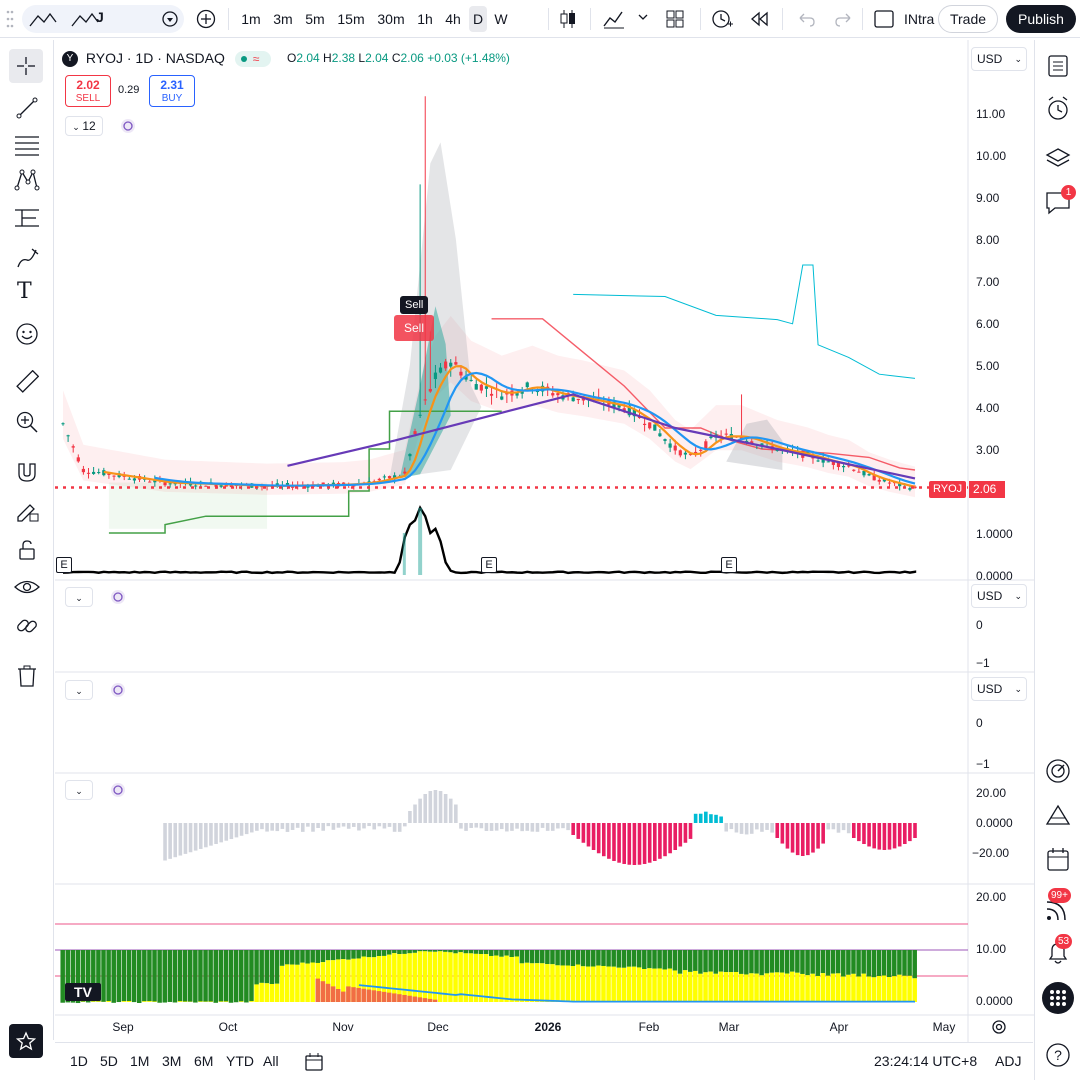 The width and height of the screenshot is (1080, 1080). I want to click on settings-gear-icon, so click(999, 1027).